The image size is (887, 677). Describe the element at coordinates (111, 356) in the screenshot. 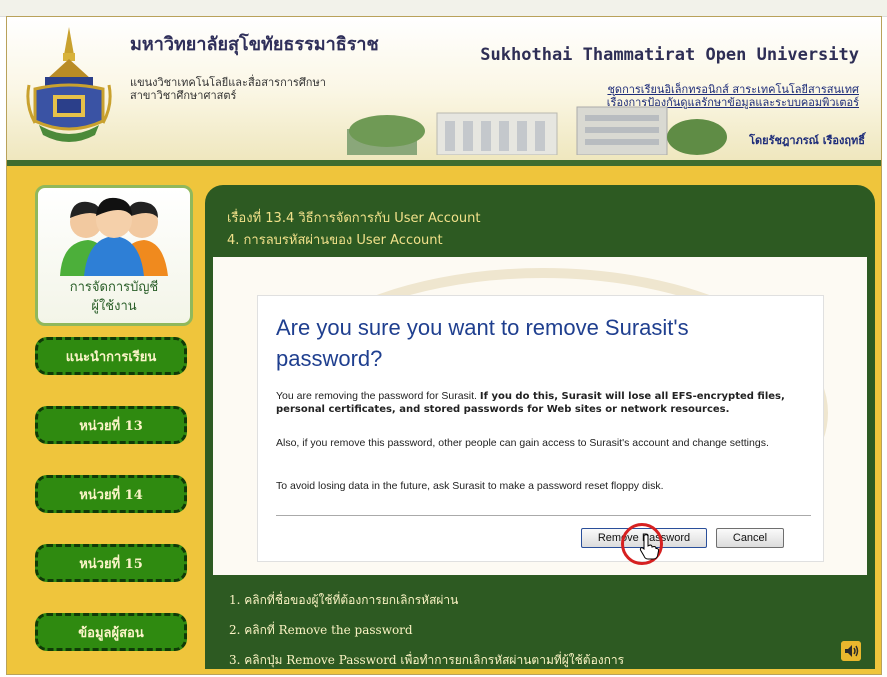

I see `nav-introduction-button: แนะนำการเรียน` at that location.